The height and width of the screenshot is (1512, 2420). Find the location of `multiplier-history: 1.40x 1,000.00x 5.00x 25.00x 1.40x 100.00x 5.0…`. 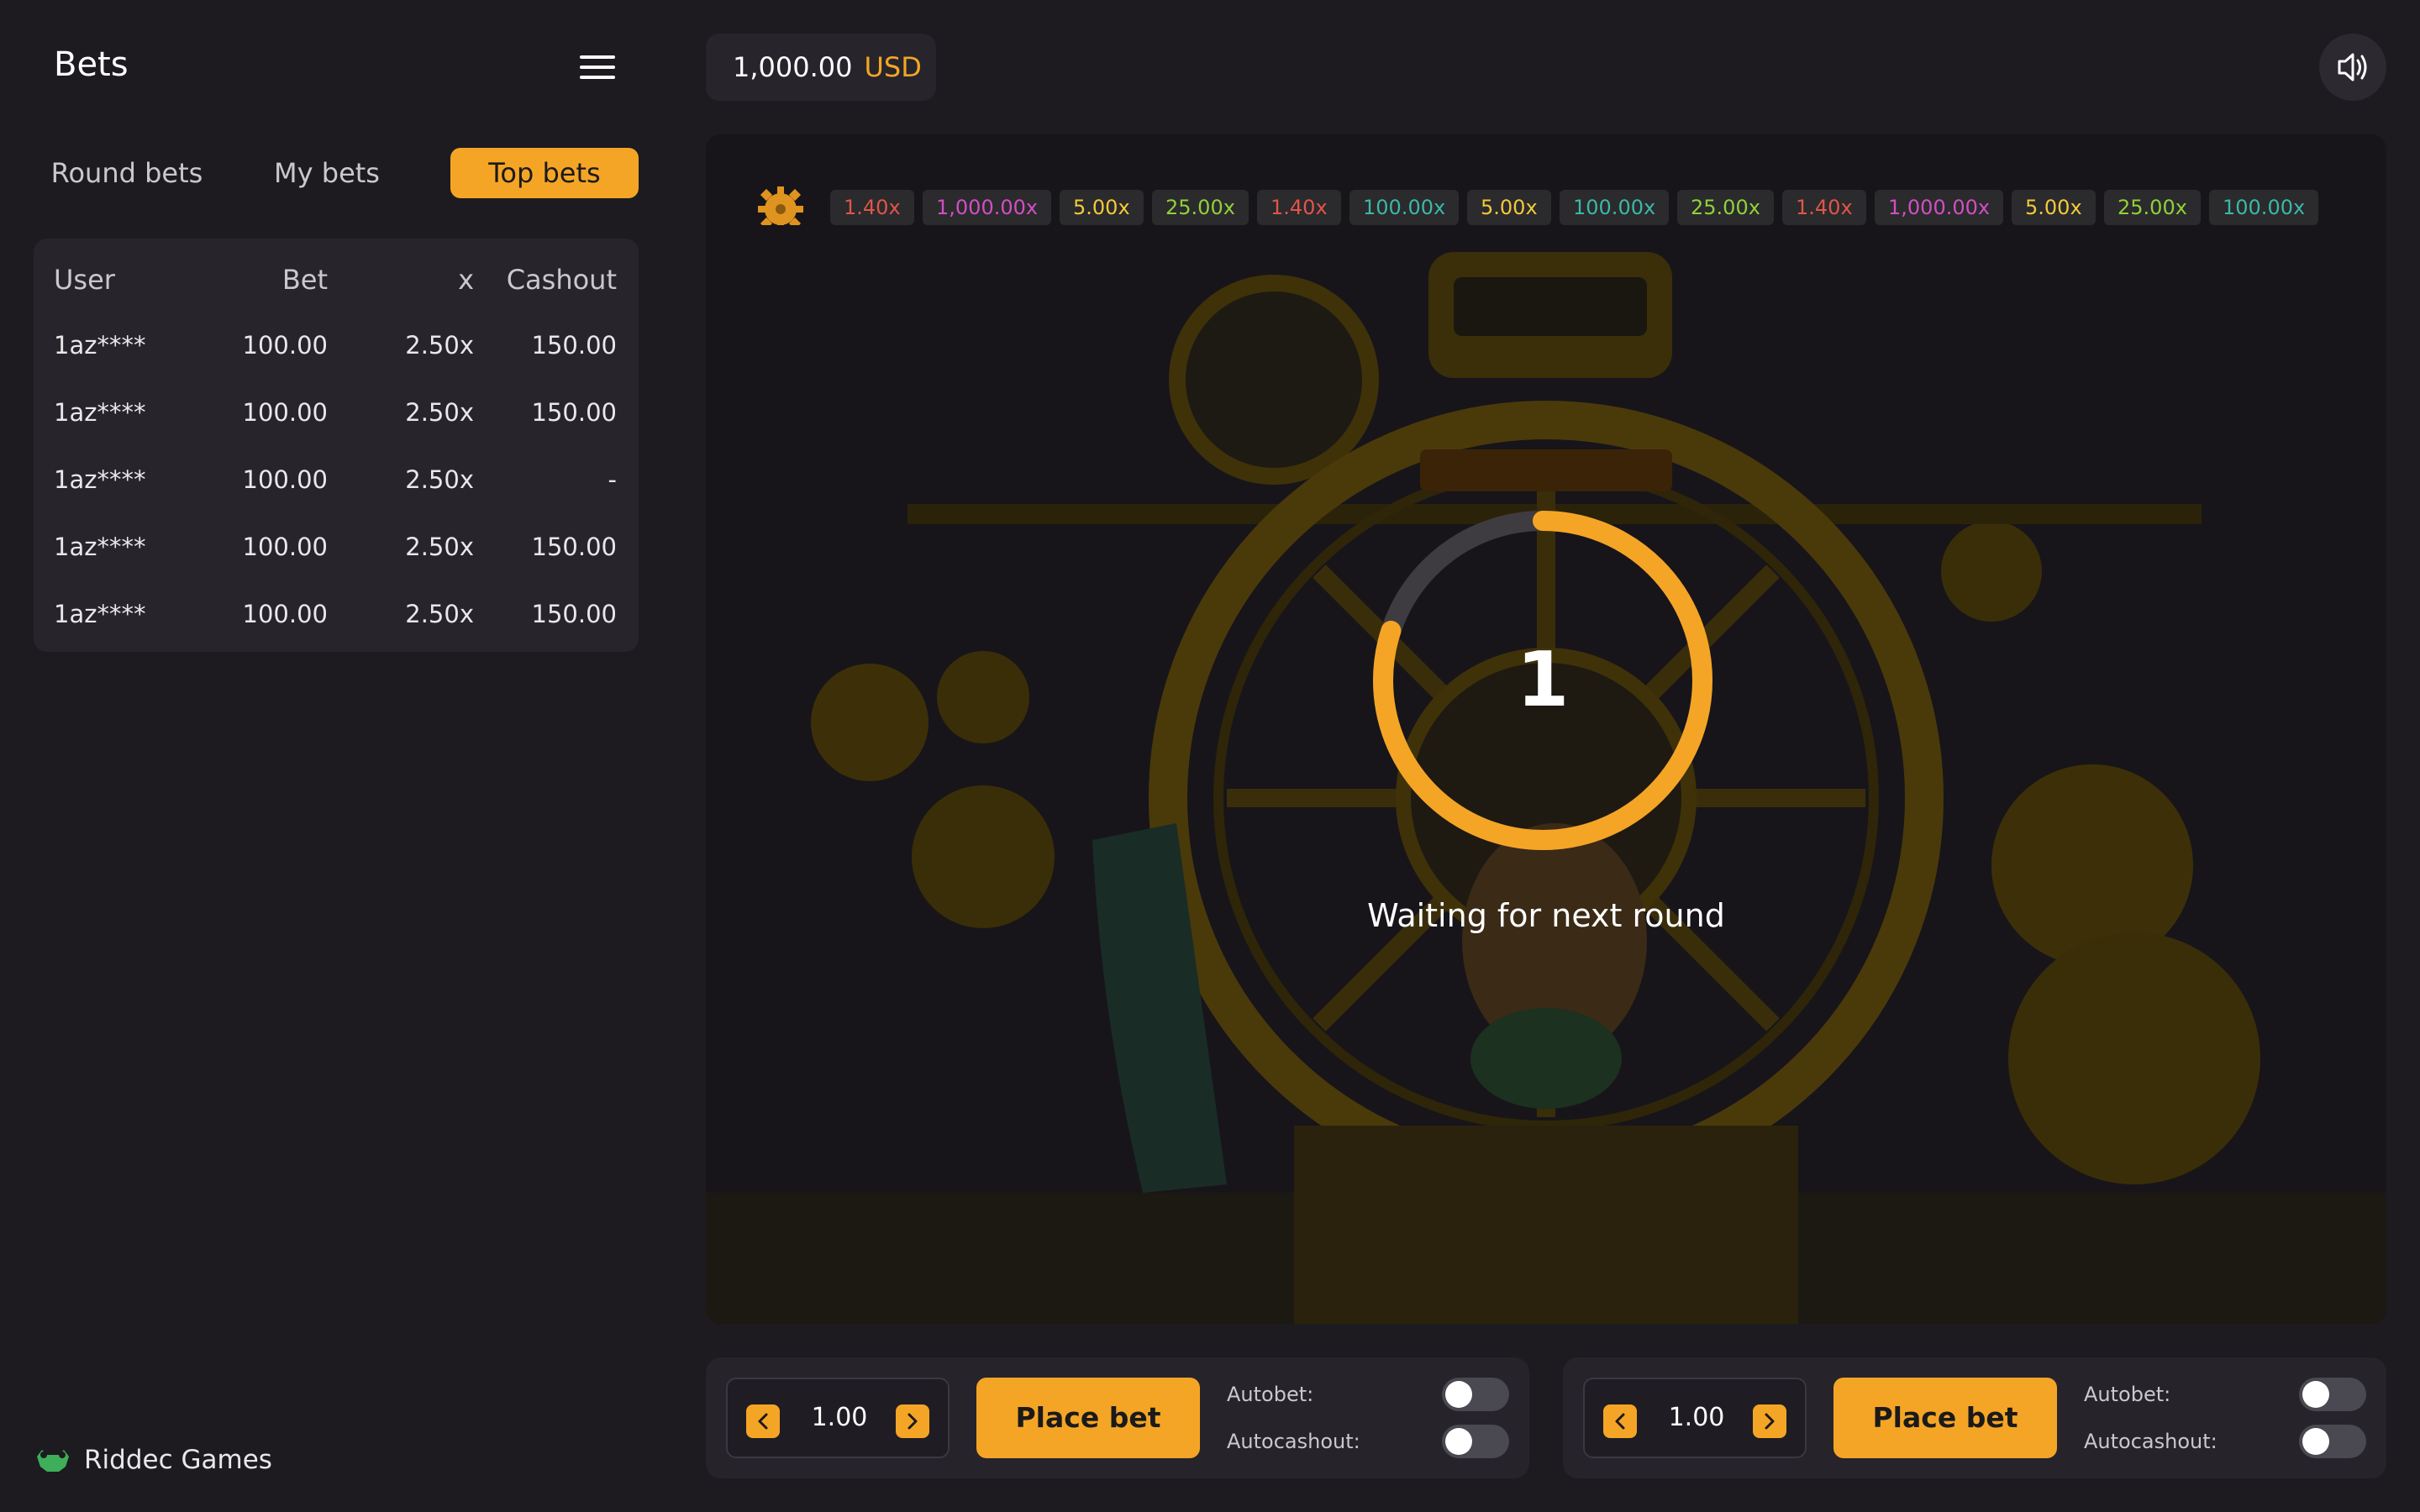

multiplier-history: 1.40x 1,000.00x 5.00x 25.00x 1.40x 100.00x 5.0… is located at coordinates (1550, 205).